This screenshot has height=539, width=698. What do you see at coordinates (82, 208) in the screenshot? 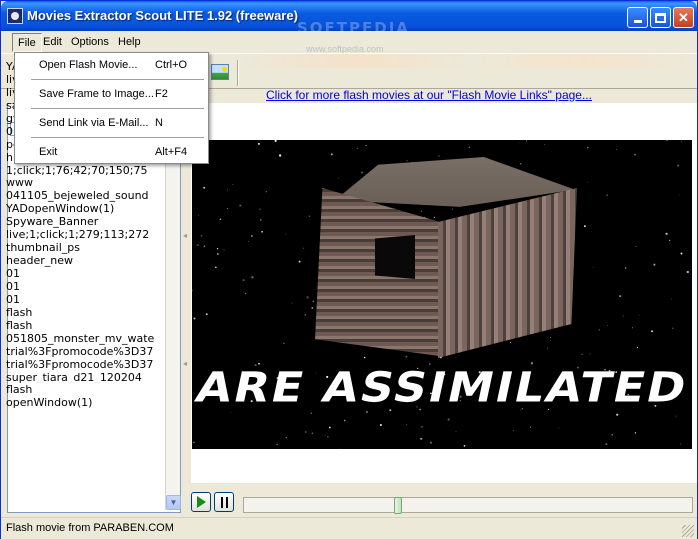
I see `list-item: YADopenWindow(1)` at bounding box center [82, 208].